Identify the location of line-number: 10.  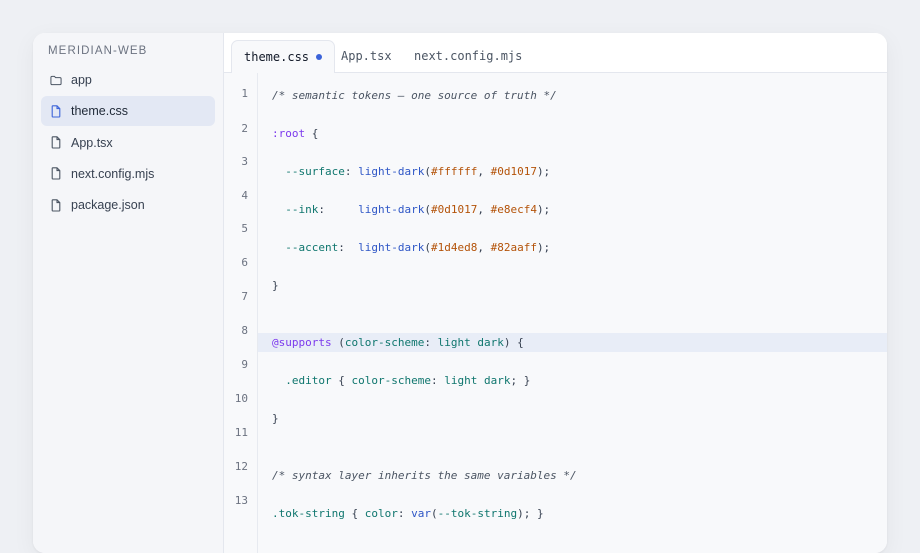
(241, 398).